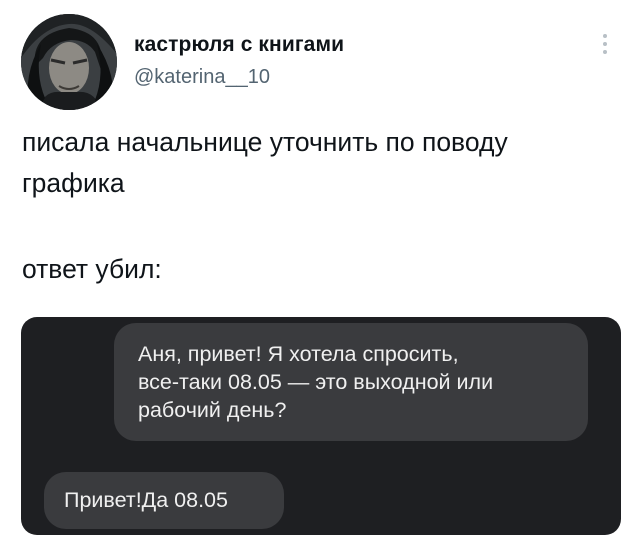  What do you see at coordinates (298, 354) in the screenshot?
I see `message-line: Аня, привет! Я хотела спросить,` at bounding box center [298, 354].